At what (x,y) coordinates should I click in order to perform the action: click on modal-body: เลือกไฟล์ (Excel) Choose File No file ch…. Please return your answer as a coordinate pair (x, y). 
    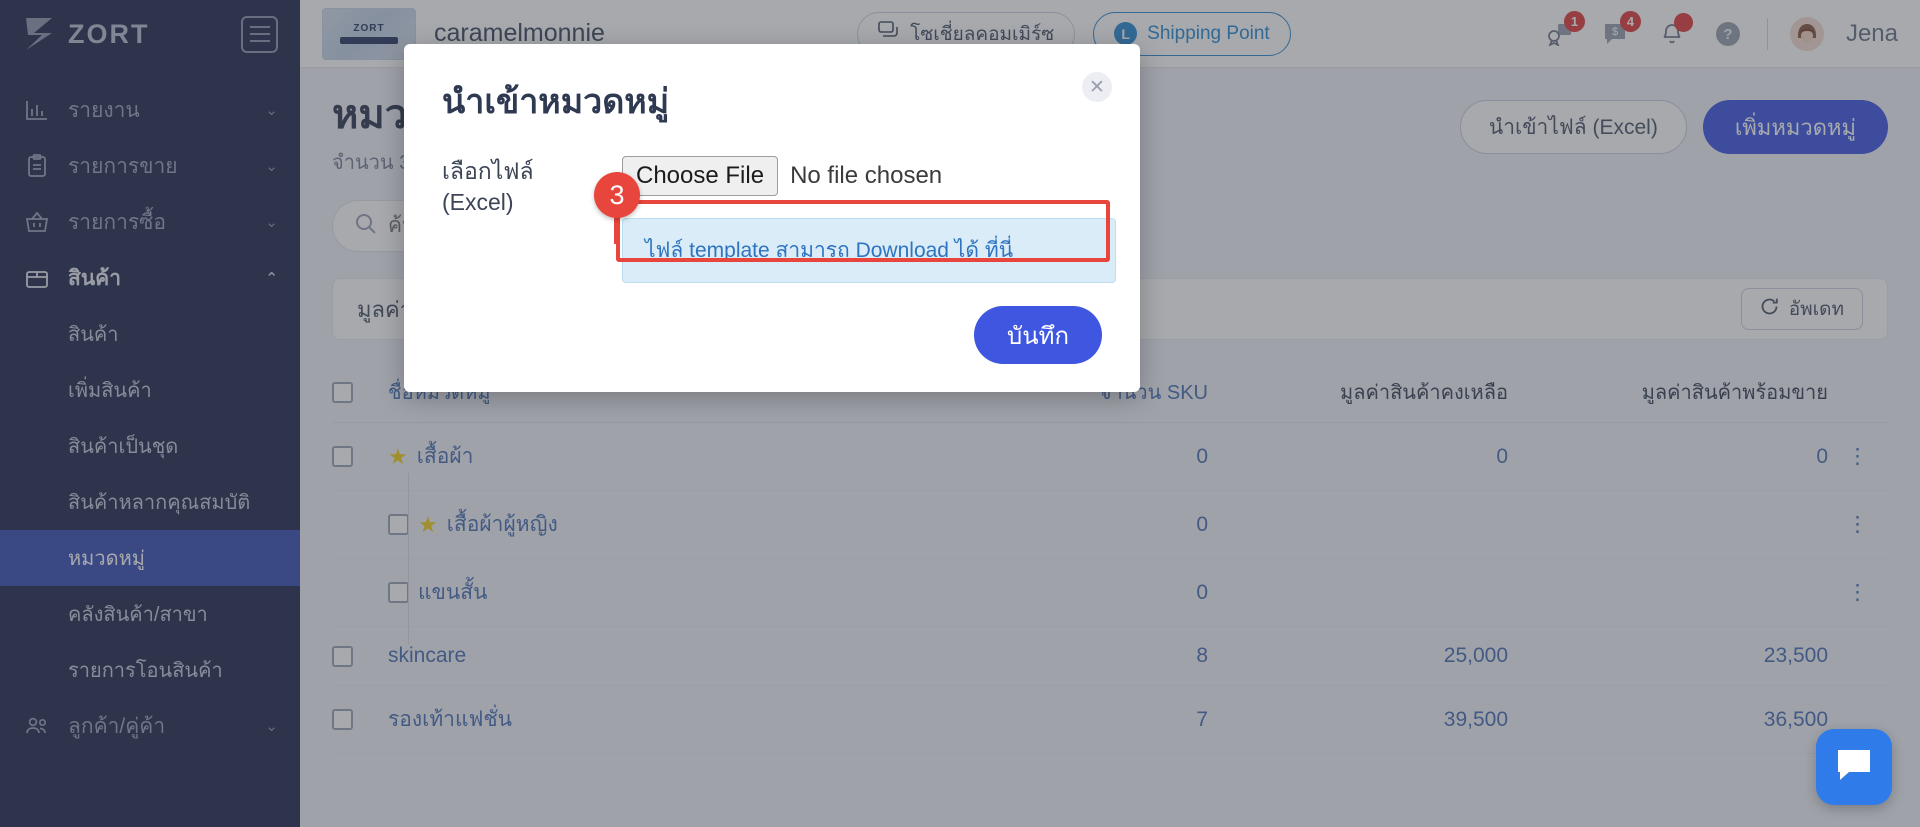
    Looking at the image, I should click on (772, 205).